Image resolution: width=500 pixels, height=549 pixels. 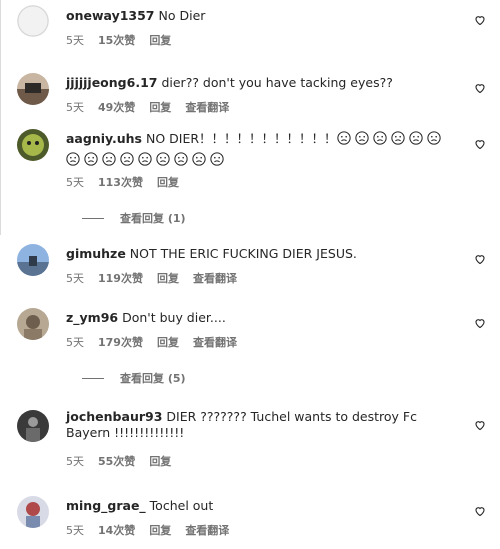 What do you see at coordinates (241, 138) in the screenshot?
I see `comment-text: NO DIER！！！！！！！！！！！` at bounding box center [241, 138].